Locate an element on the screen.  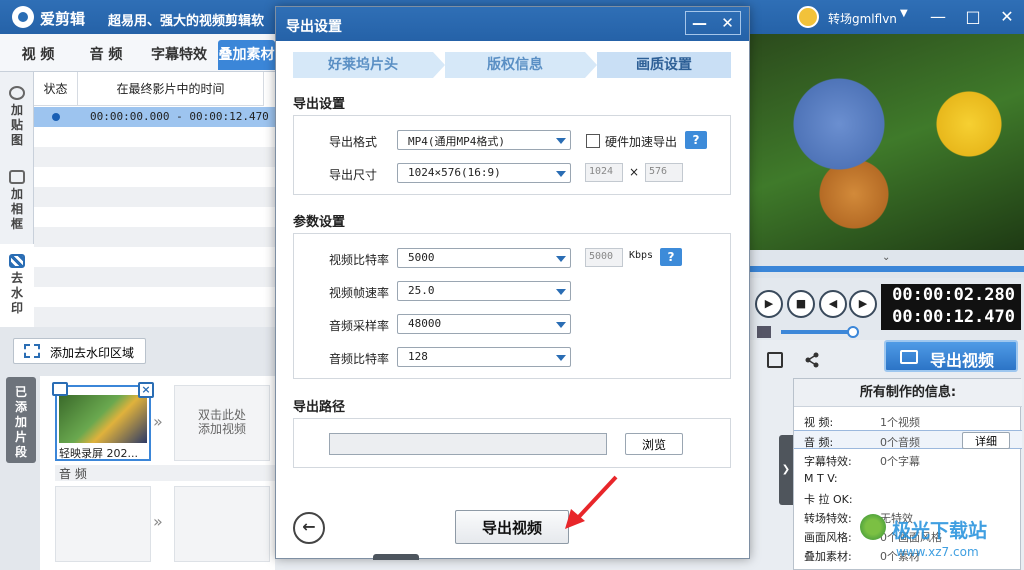
chevron-down-icon: ▼ is located at coordinates (904, 13).